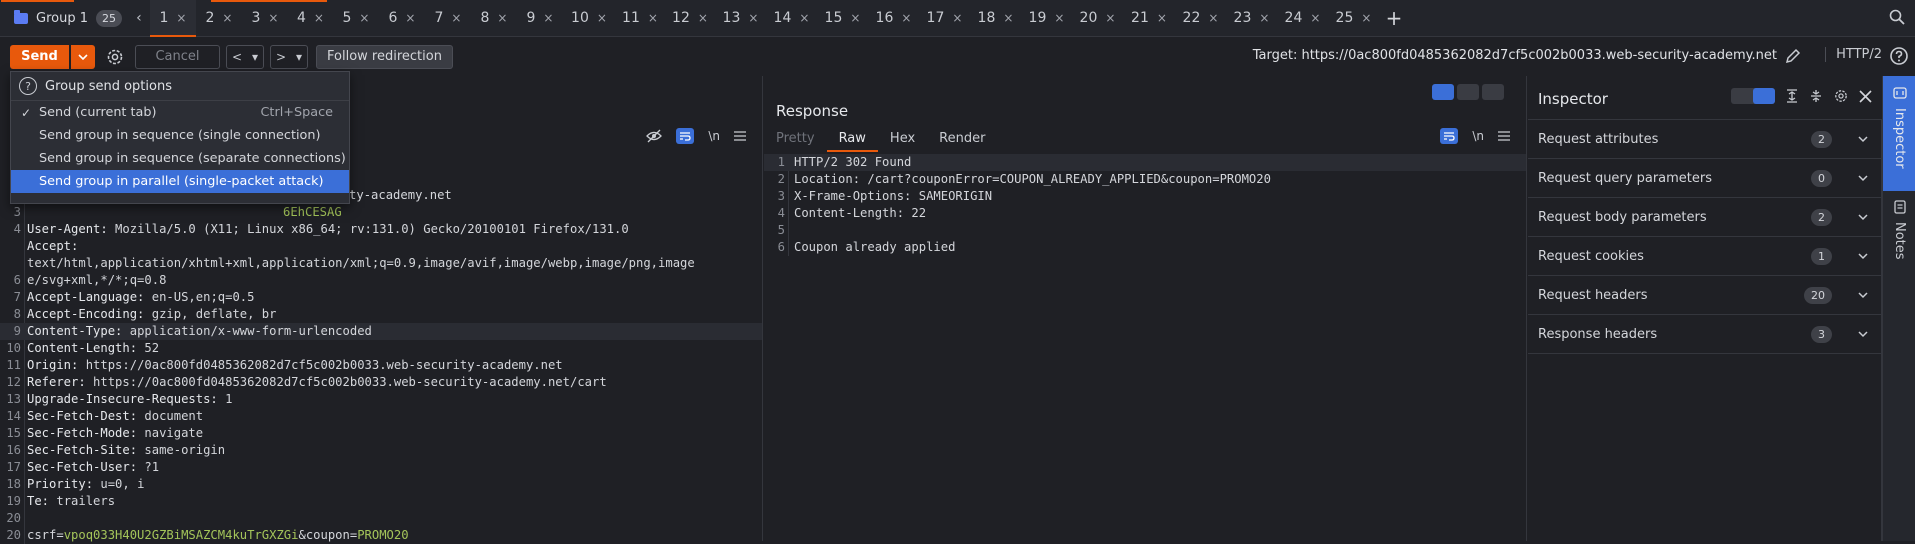 The image size is (1915, 544). What do you see at coordinates (83, 56) in the screenshot?
I see `send-options-dropdown-button` at bounding box center [83, 56].